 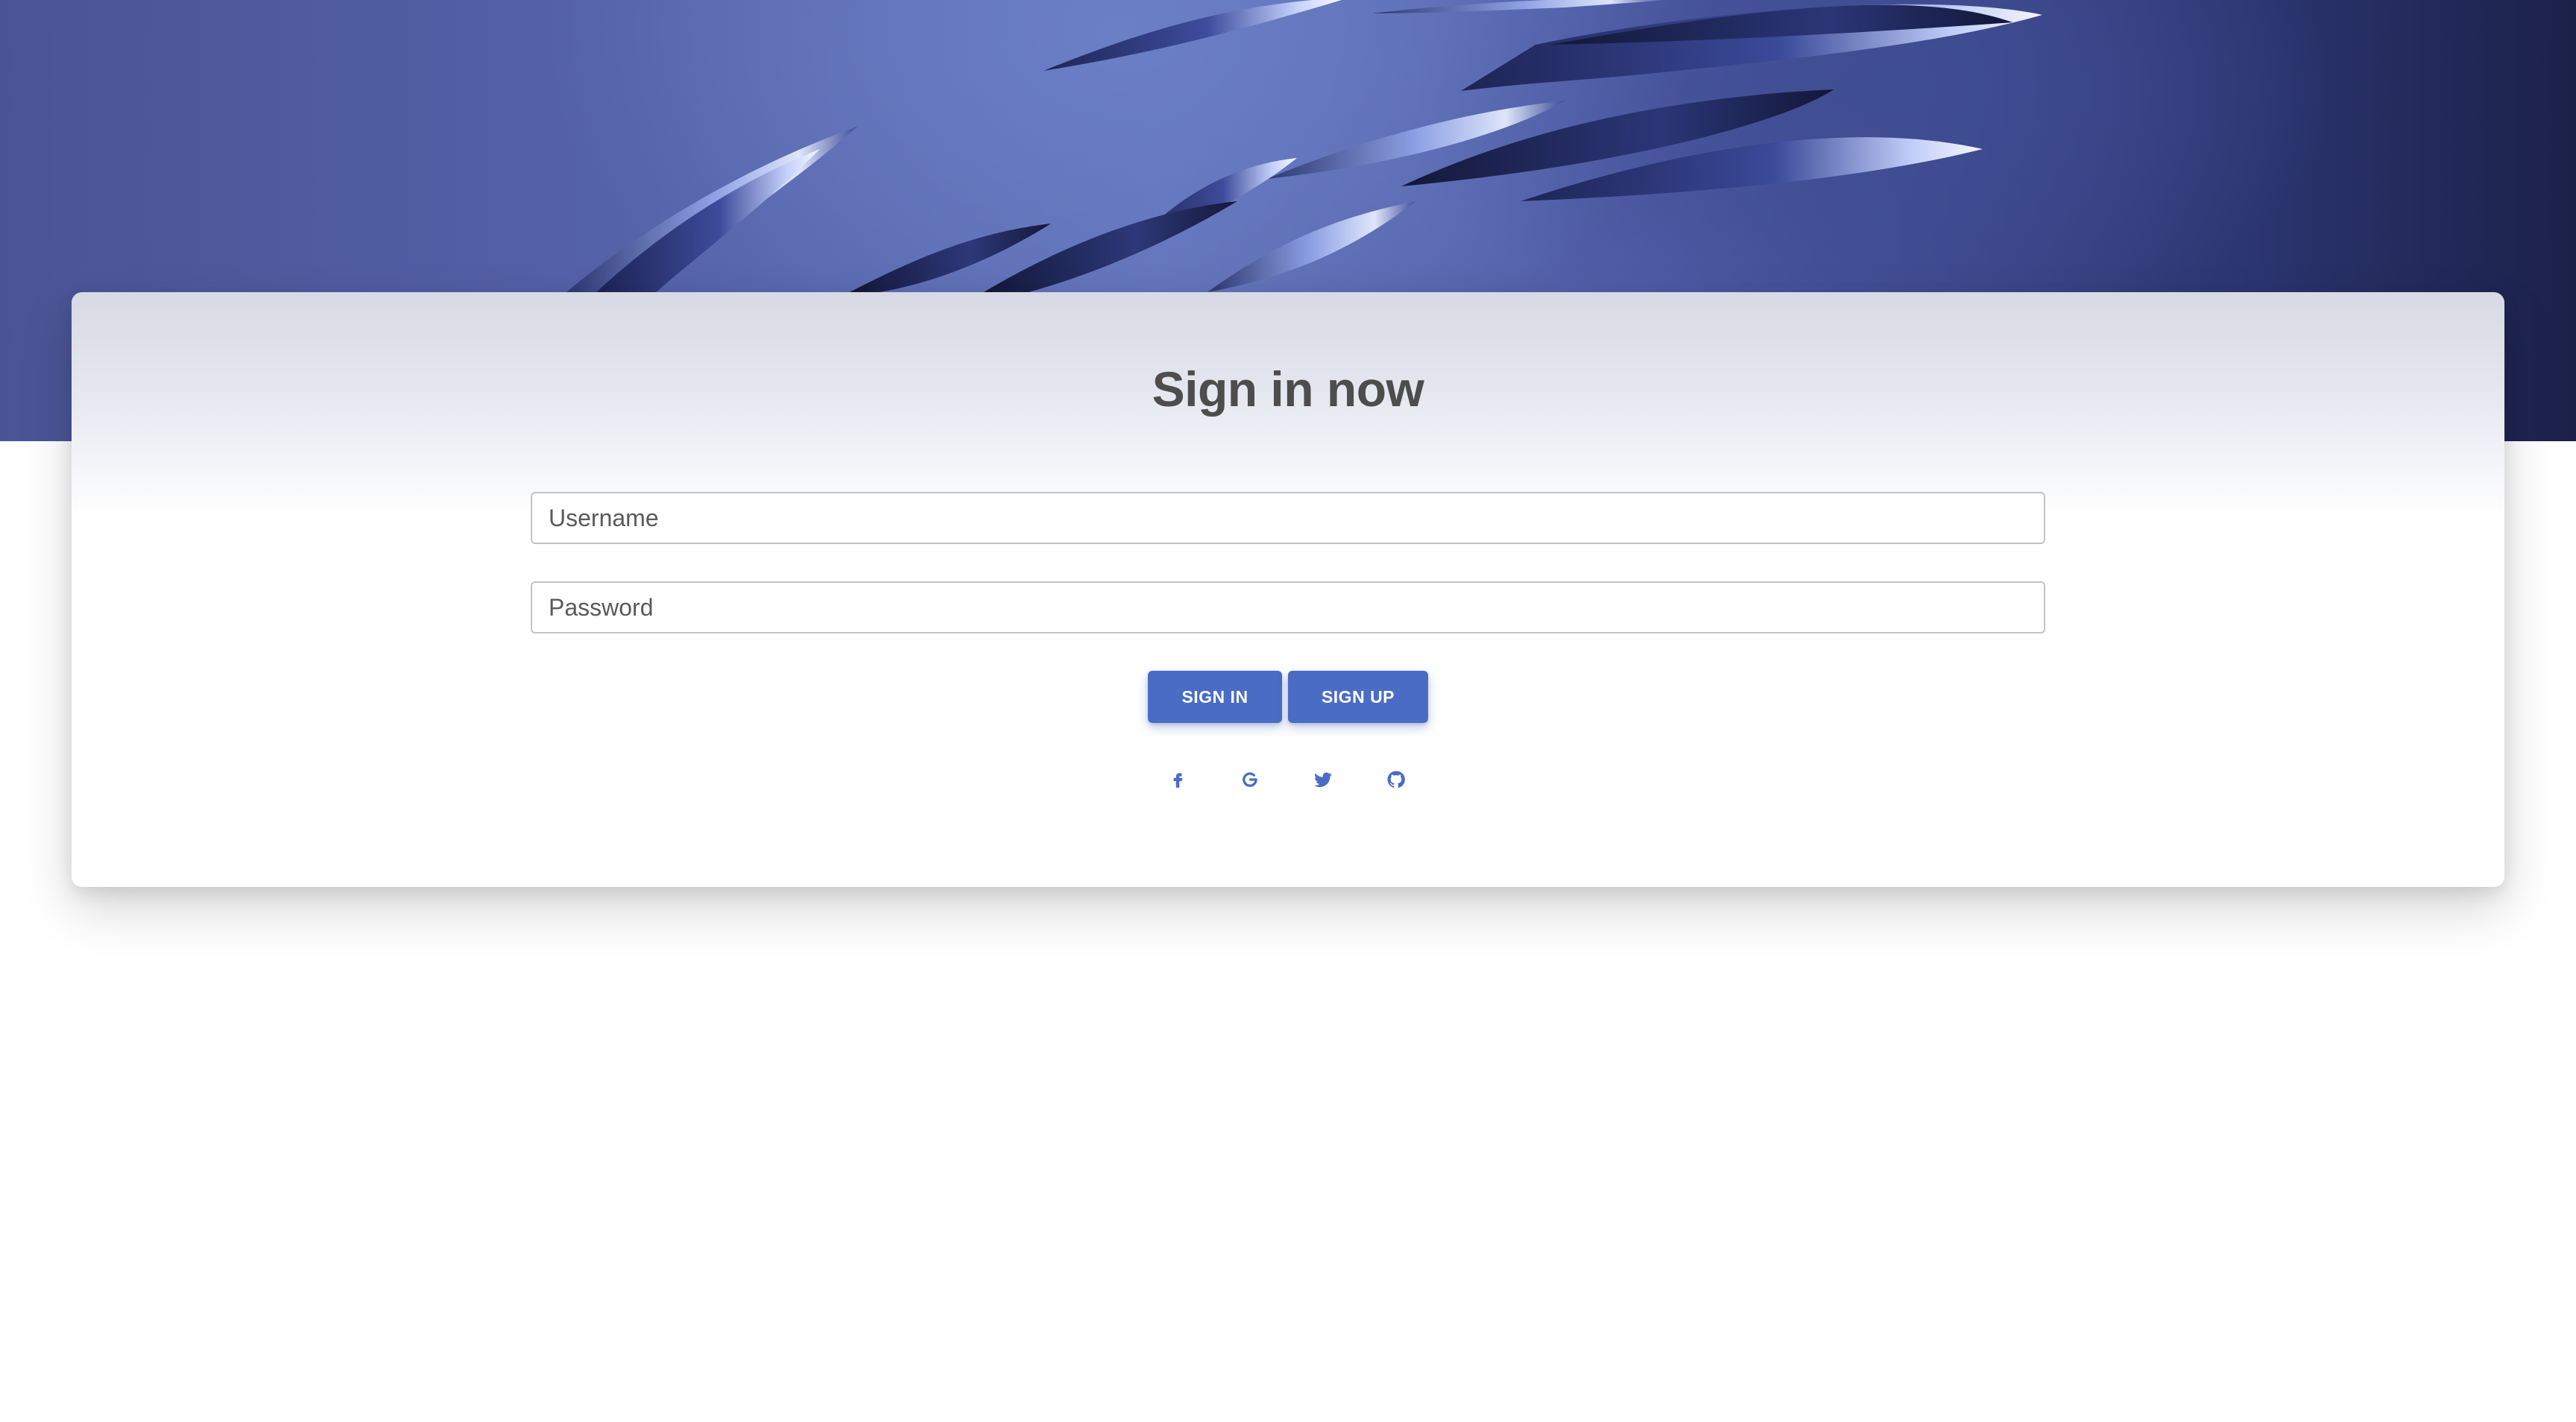 What do you see at coordinates (1358, 697) in the screenshot?
I see `sign-up-button: SIGN UP` at bounding box center [1358, 697].